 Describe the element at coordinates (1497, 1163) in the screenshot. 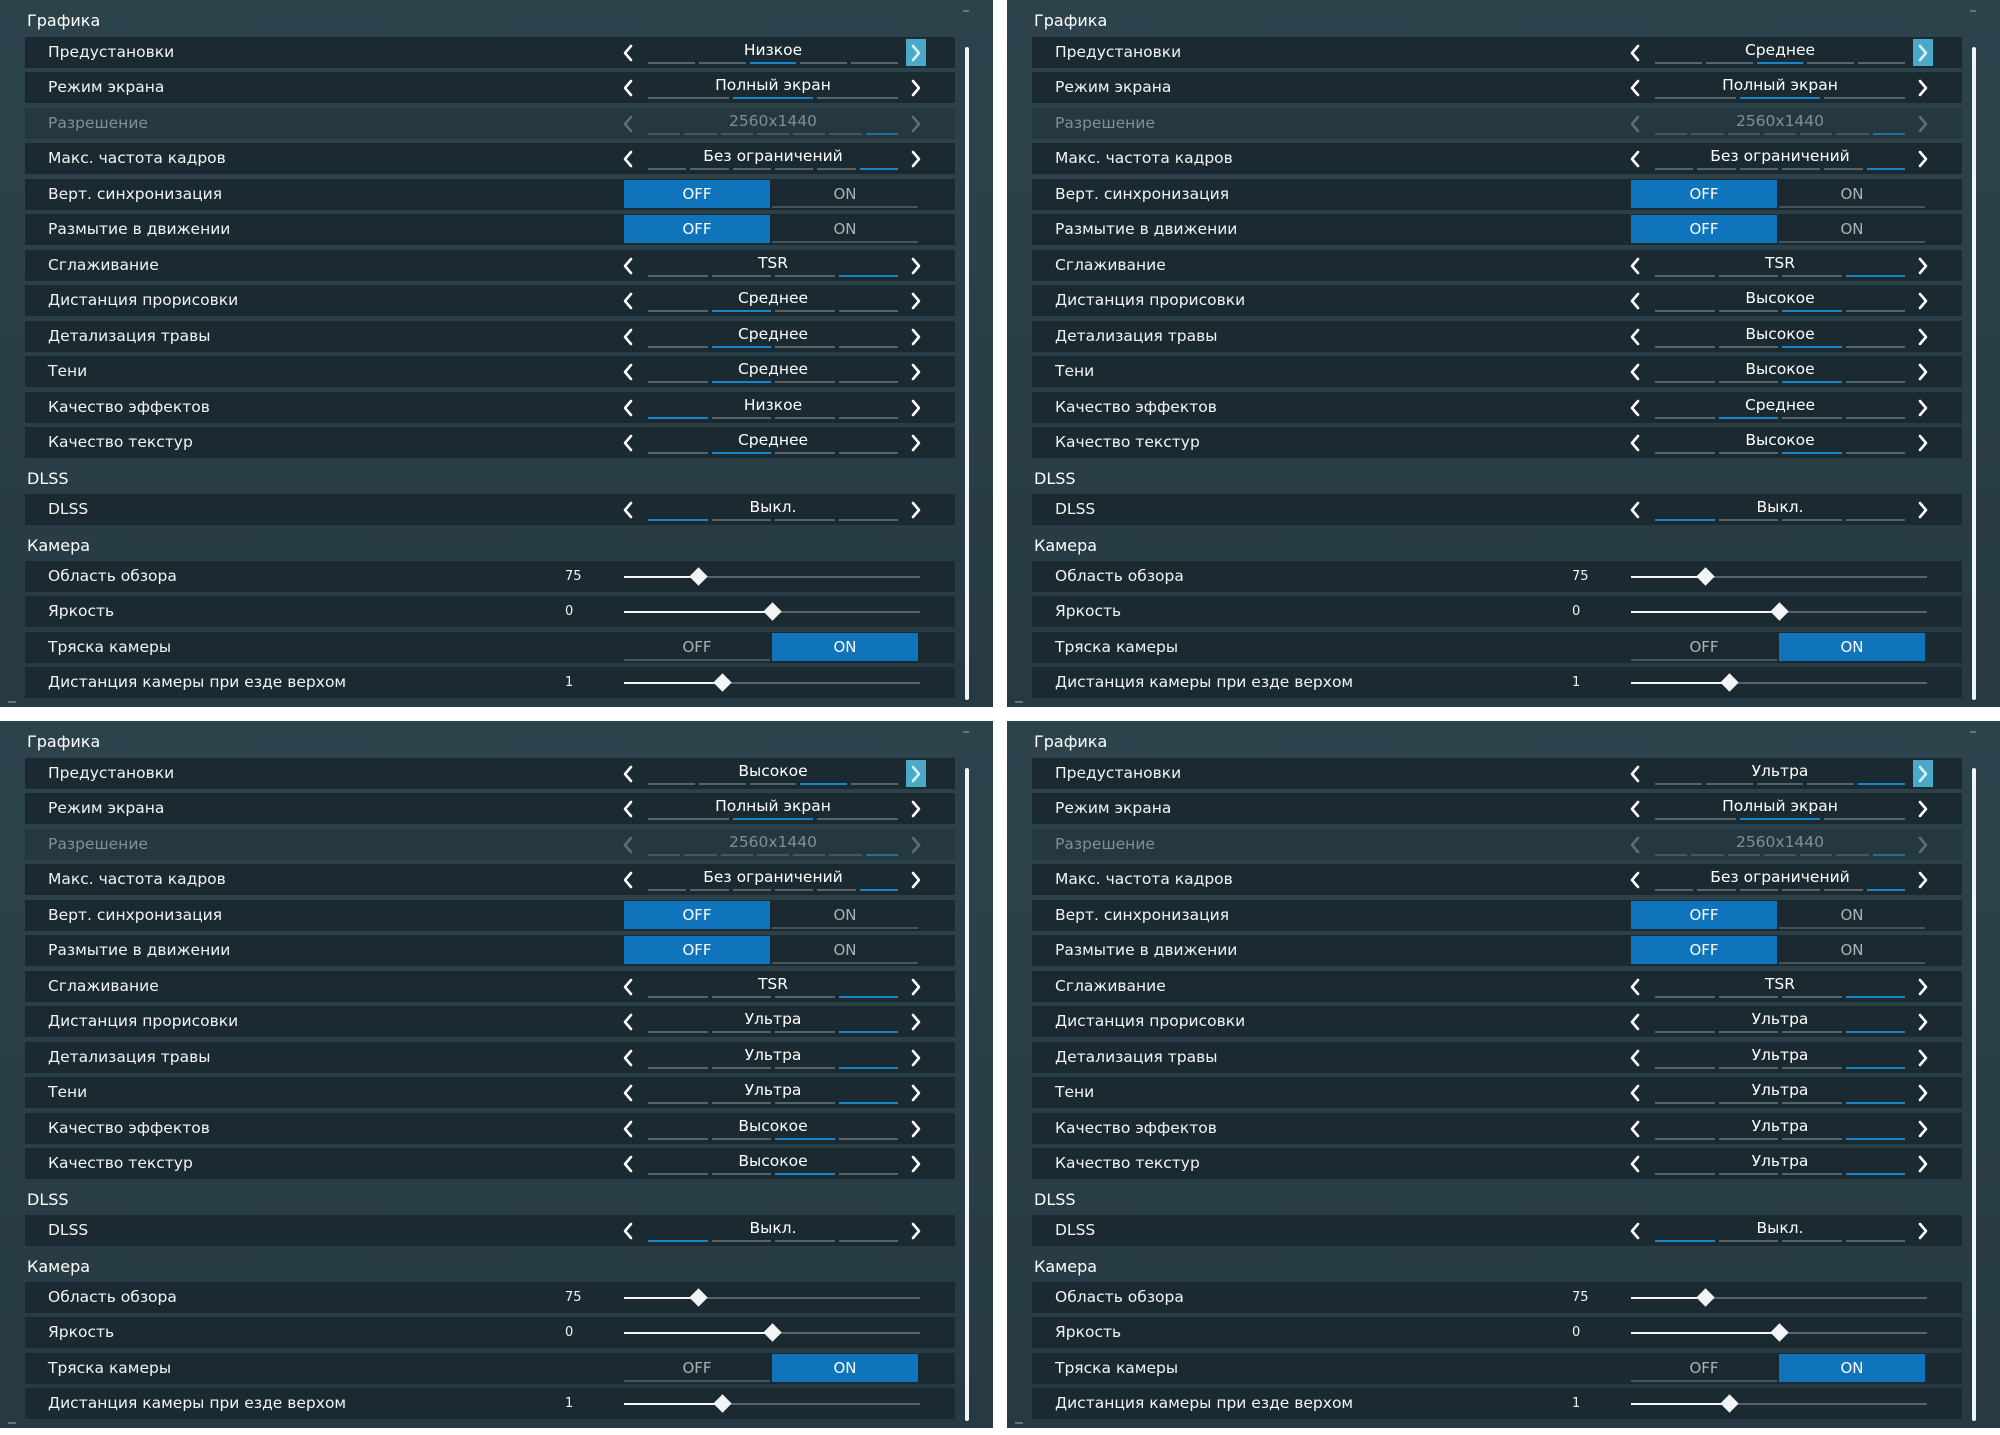

I see `setting-row-texture-quality: Качество текстур Ультра` at that location.